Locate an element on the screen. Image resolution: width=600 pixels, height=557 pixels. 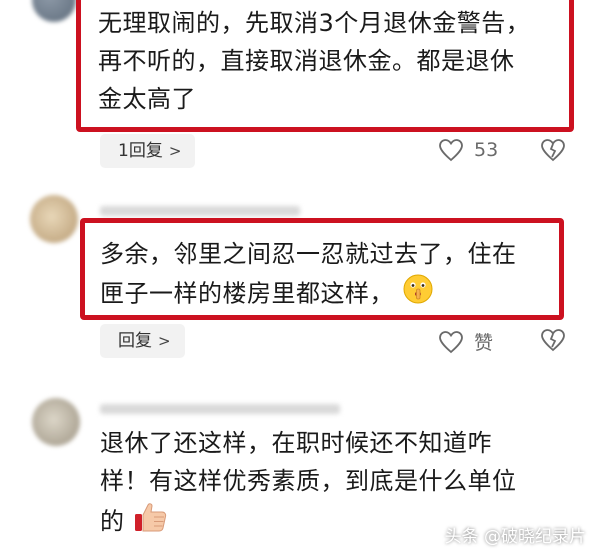
comment-line: 再不听的，直接取消退休金。都是退休 is located at coordinates (306, 61).